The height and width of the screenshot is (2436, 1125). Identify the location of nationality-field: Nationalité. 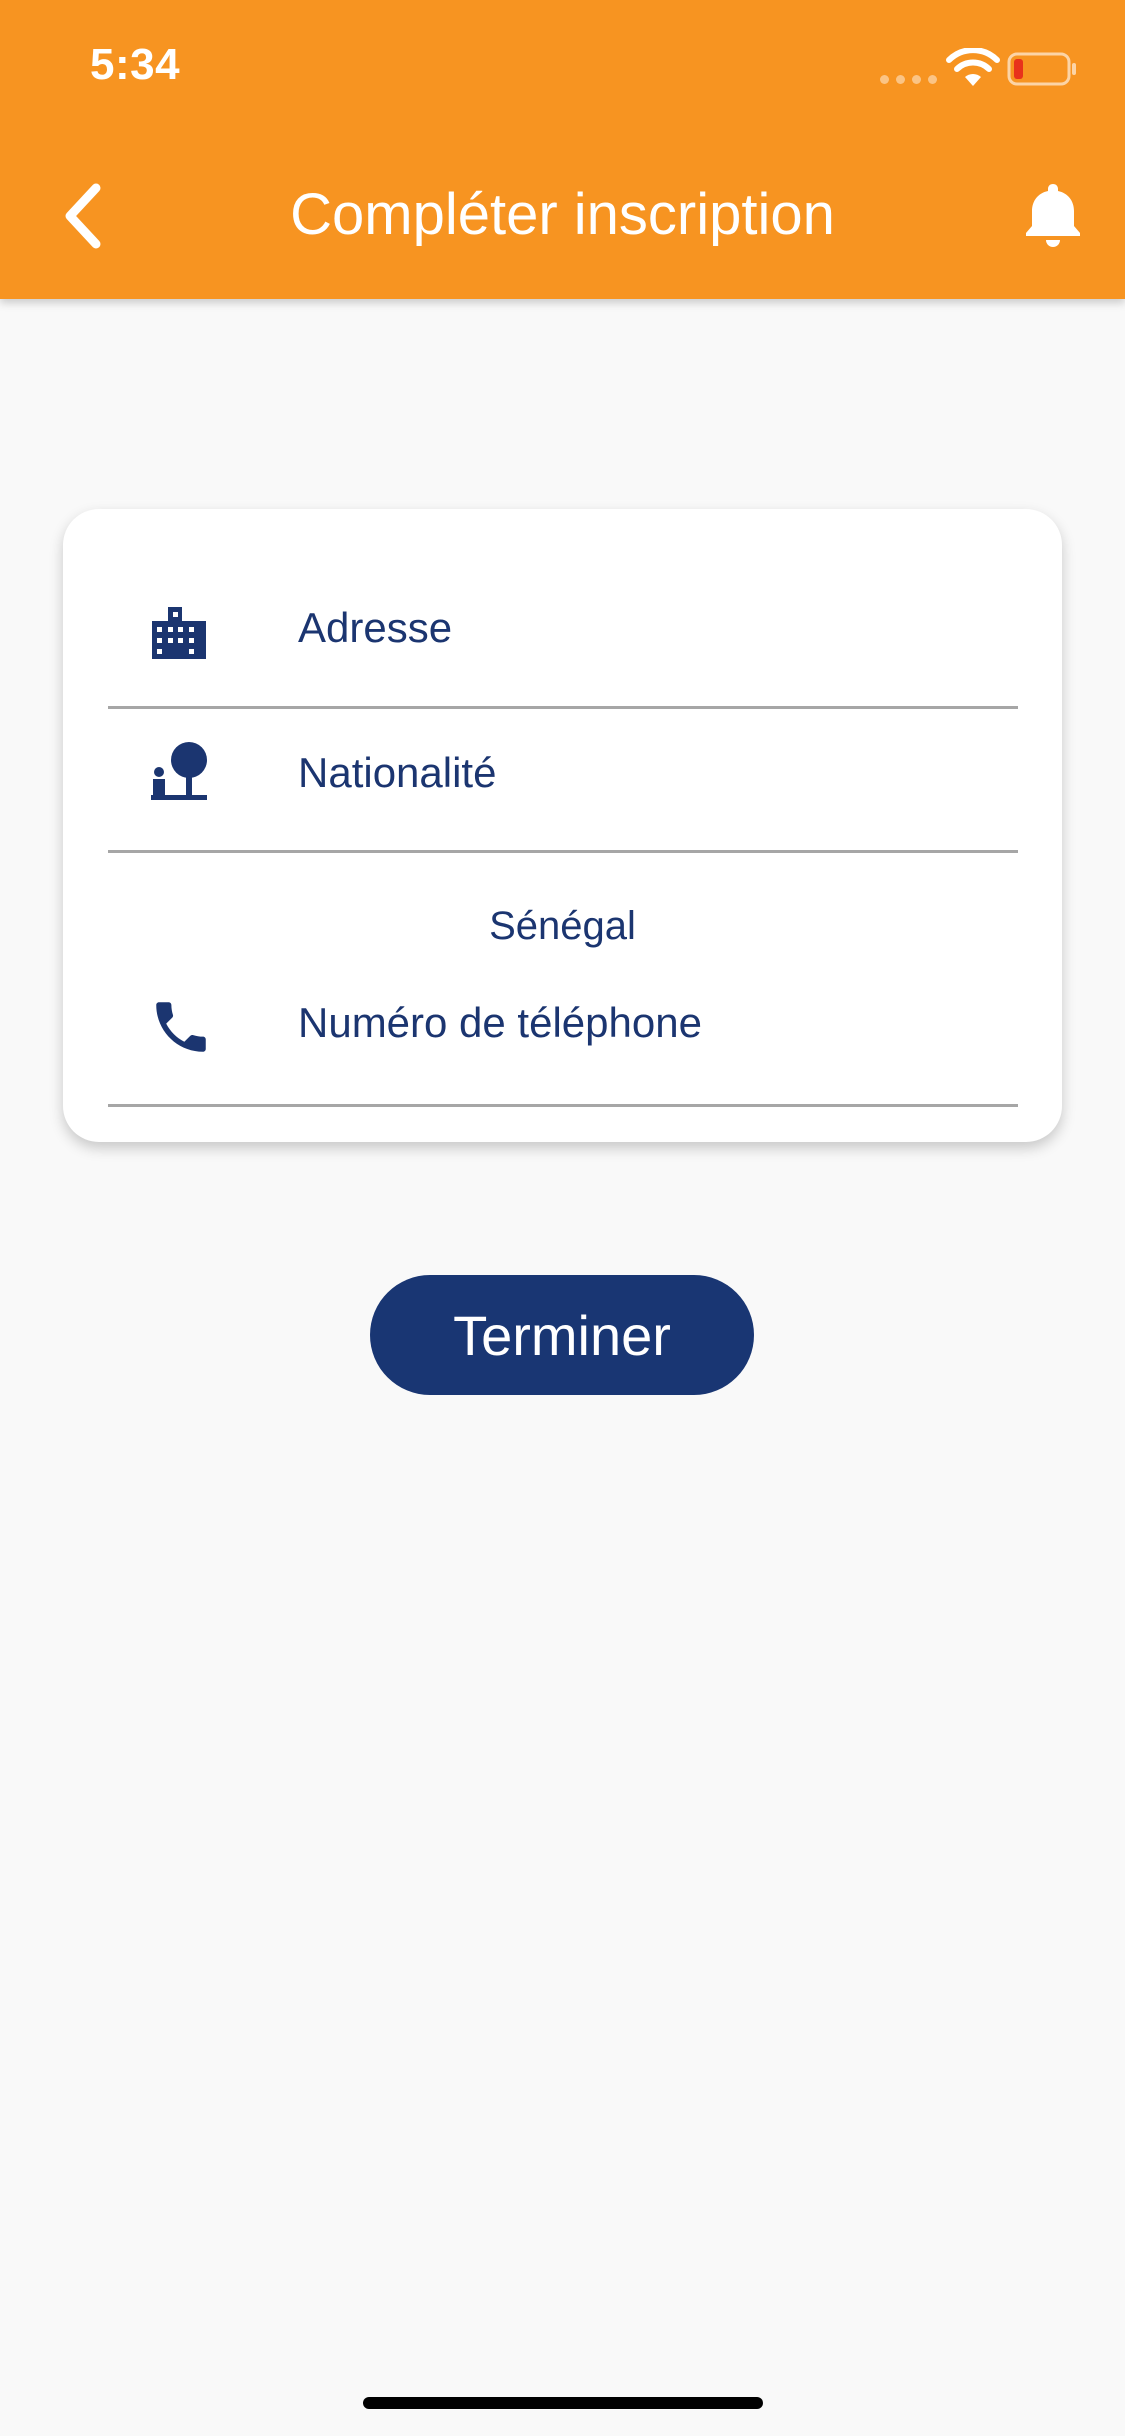
(563, 776).